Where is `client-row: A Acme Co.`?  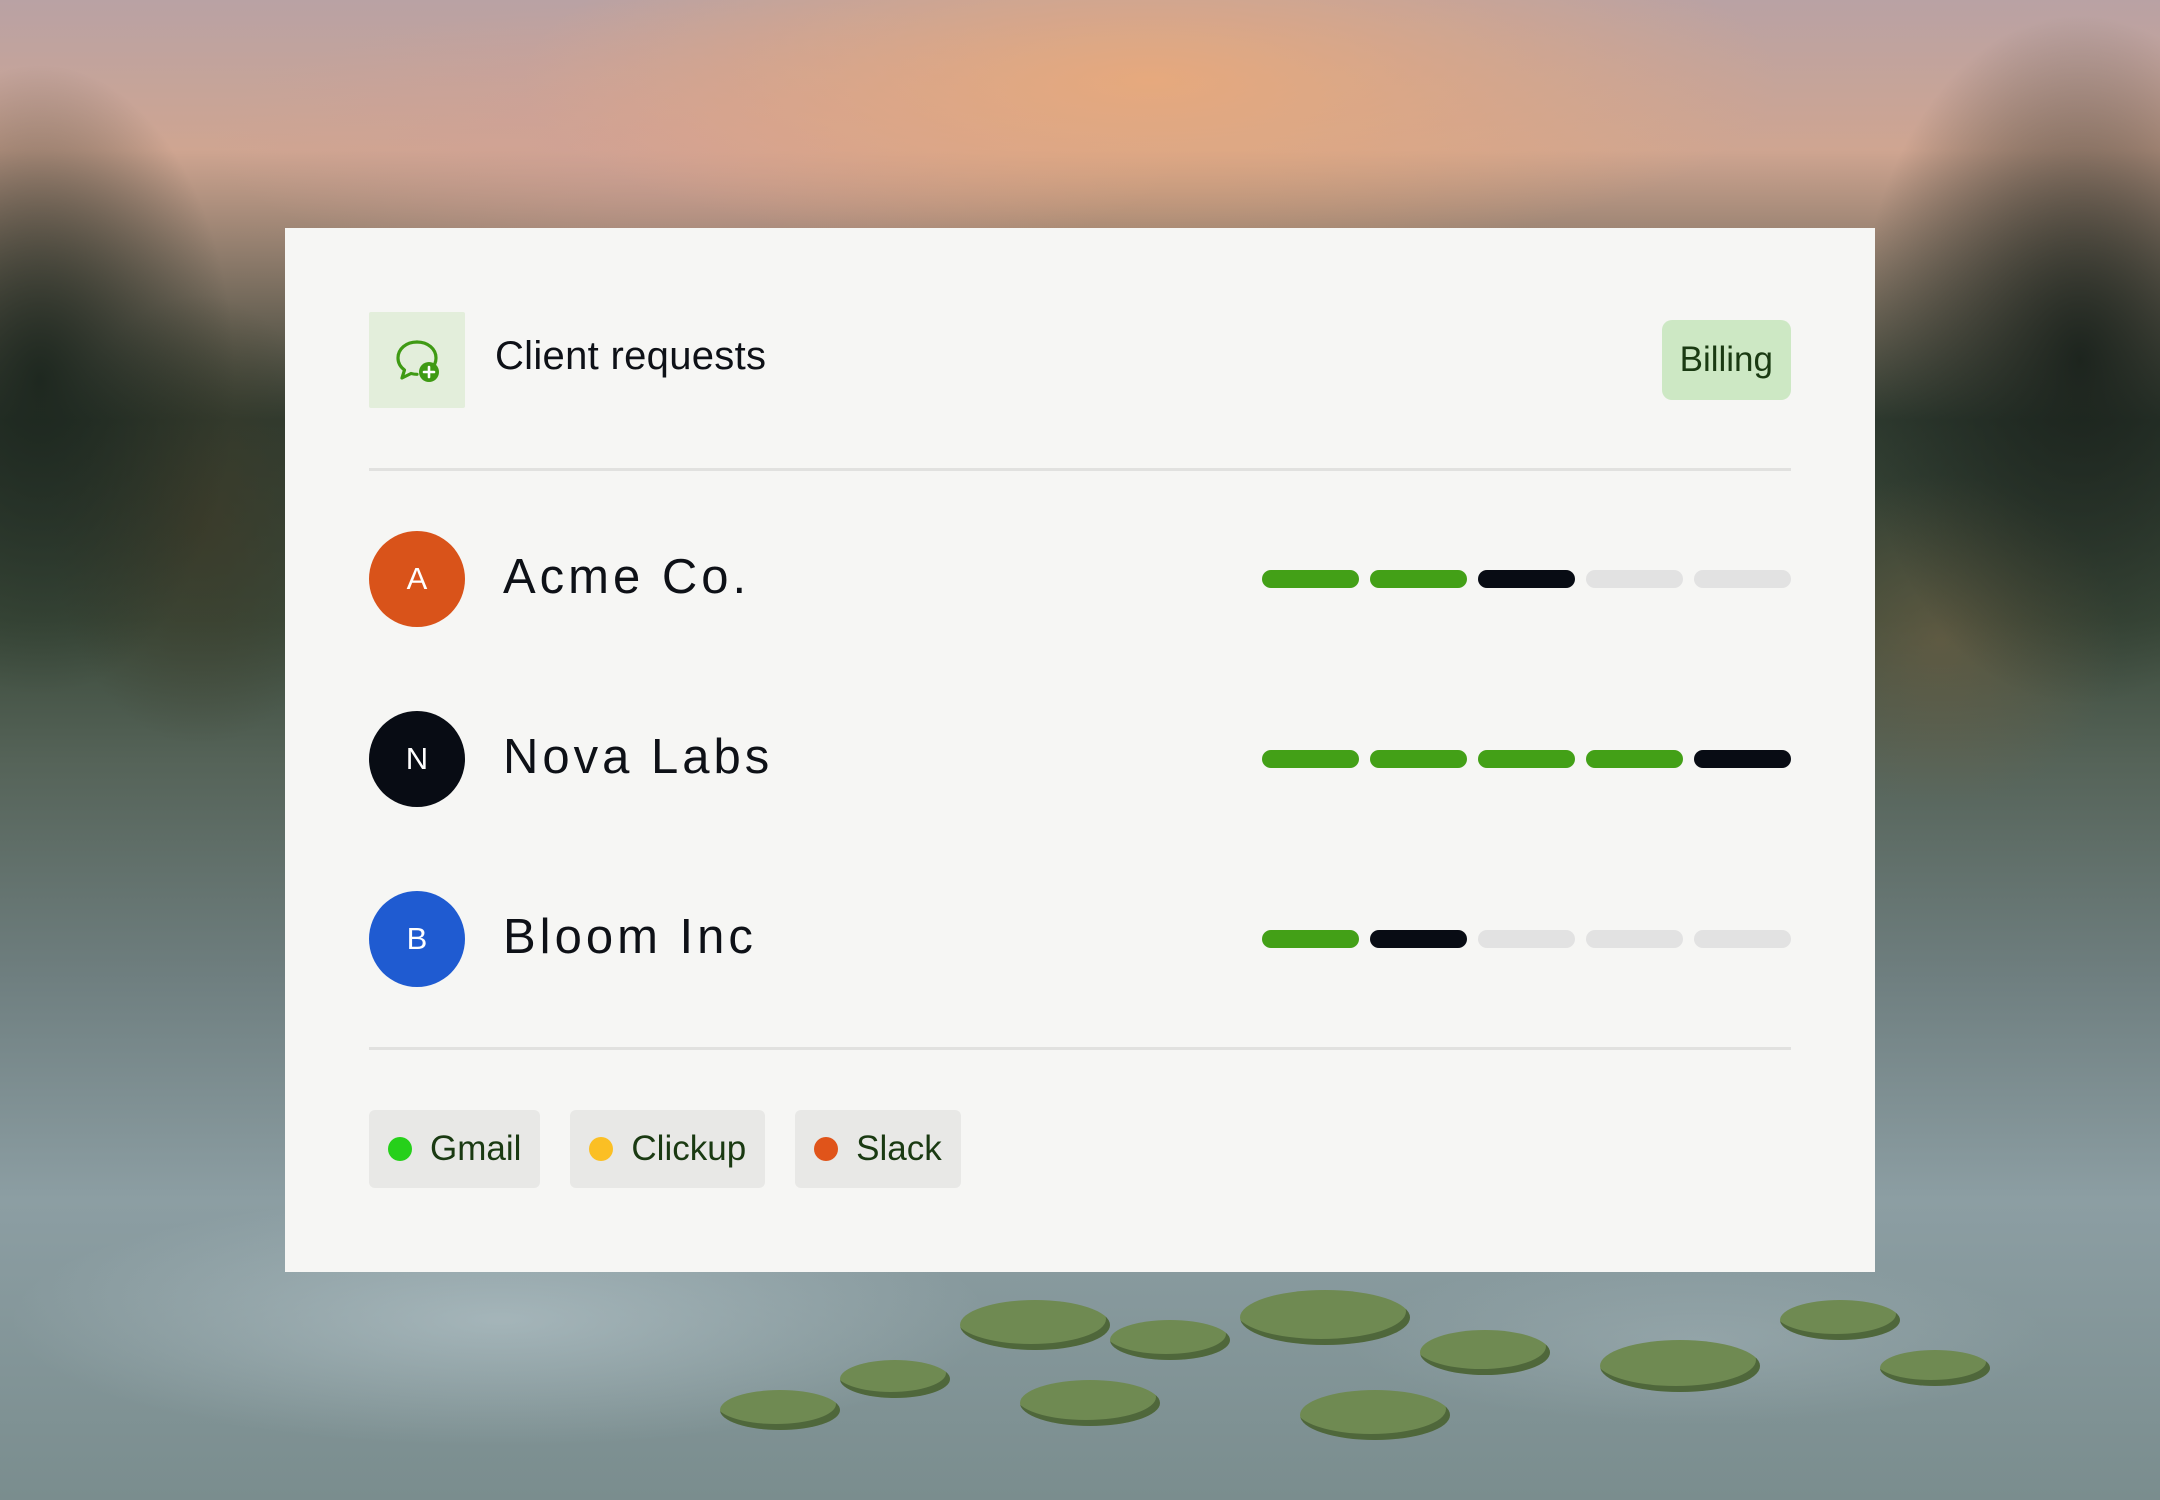 client-row: A Acme Co. is located at coordinates (1080, 579).